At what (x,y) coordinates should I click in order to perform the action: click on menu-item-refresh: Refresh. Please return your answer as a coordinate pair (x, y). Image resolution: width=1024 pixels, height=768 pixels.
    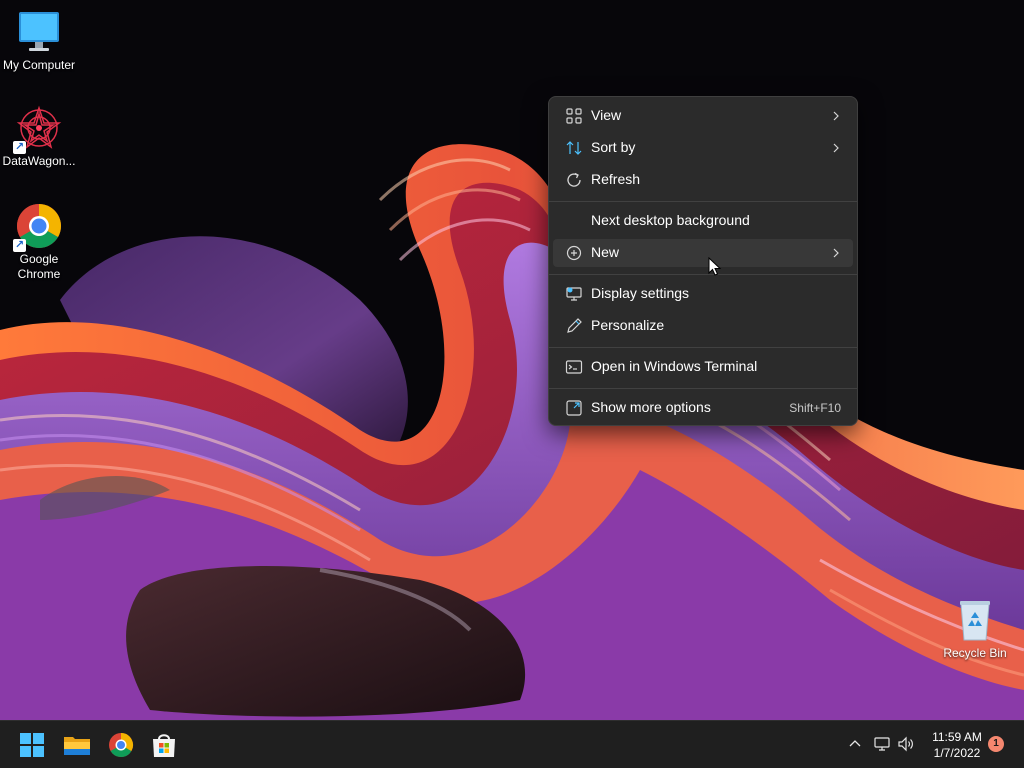
    Looking at the image, I should click on (703, 180).